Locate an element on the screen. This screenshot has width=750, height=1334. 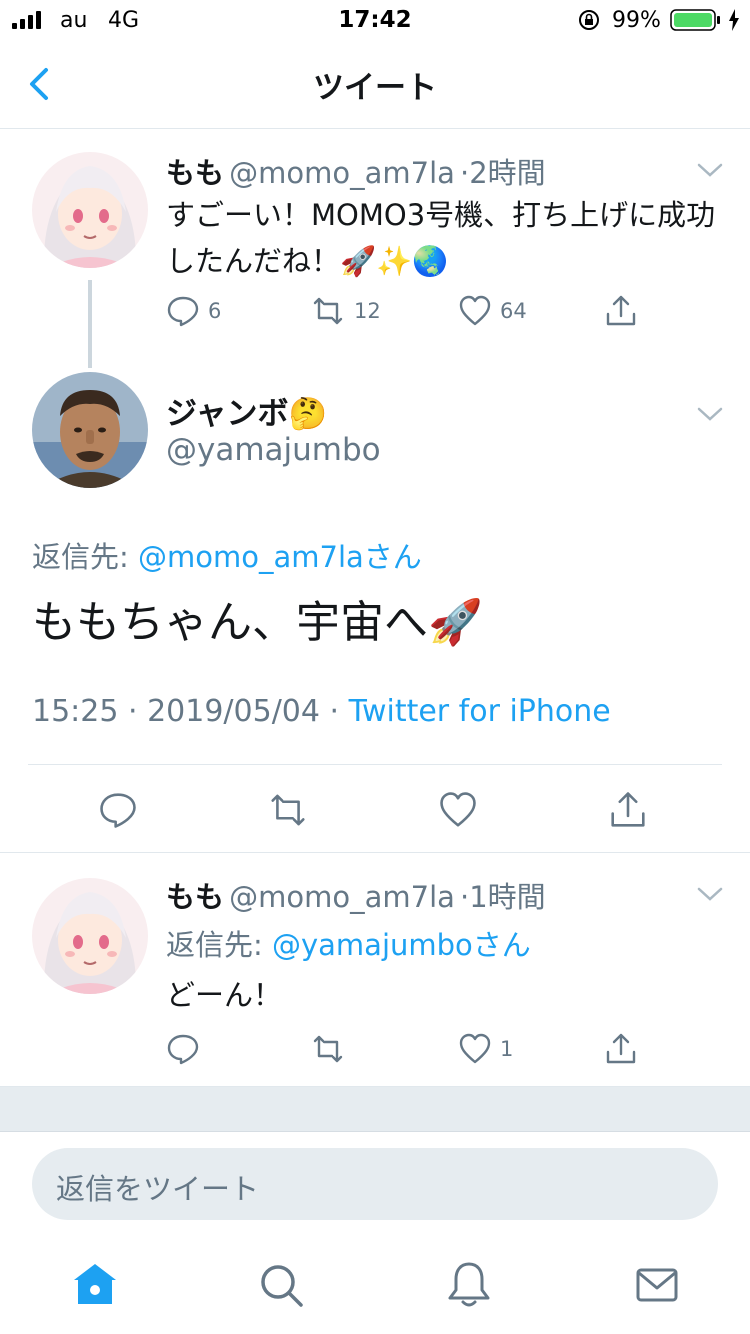
like-action: 1 is located at coordinates (485, 1049).